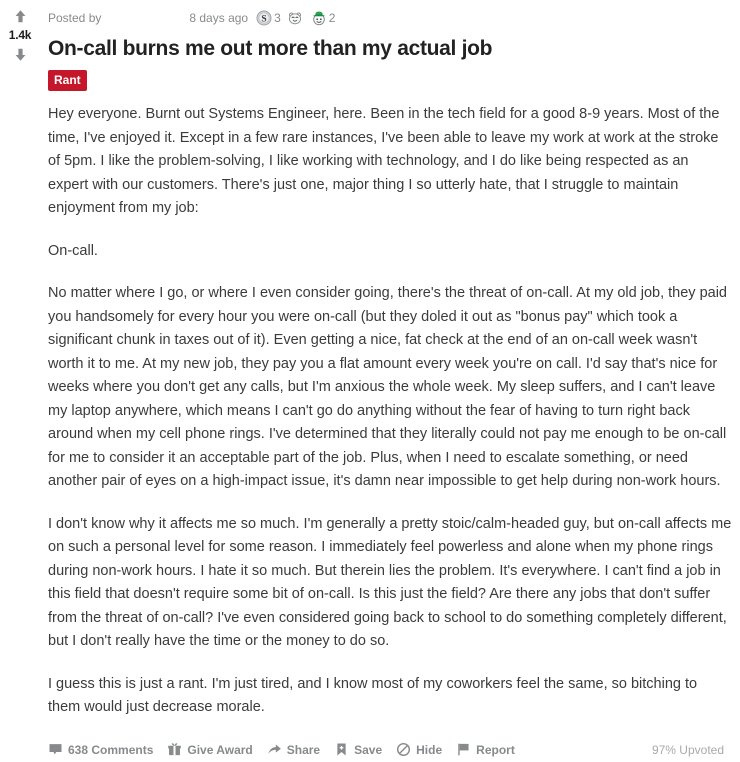 The width and height of the screenshot is (740, 762). What do you see at coordinates (20, 16) in the screenshot?
I see `upvote-icon` at bounding box center [20, 16].